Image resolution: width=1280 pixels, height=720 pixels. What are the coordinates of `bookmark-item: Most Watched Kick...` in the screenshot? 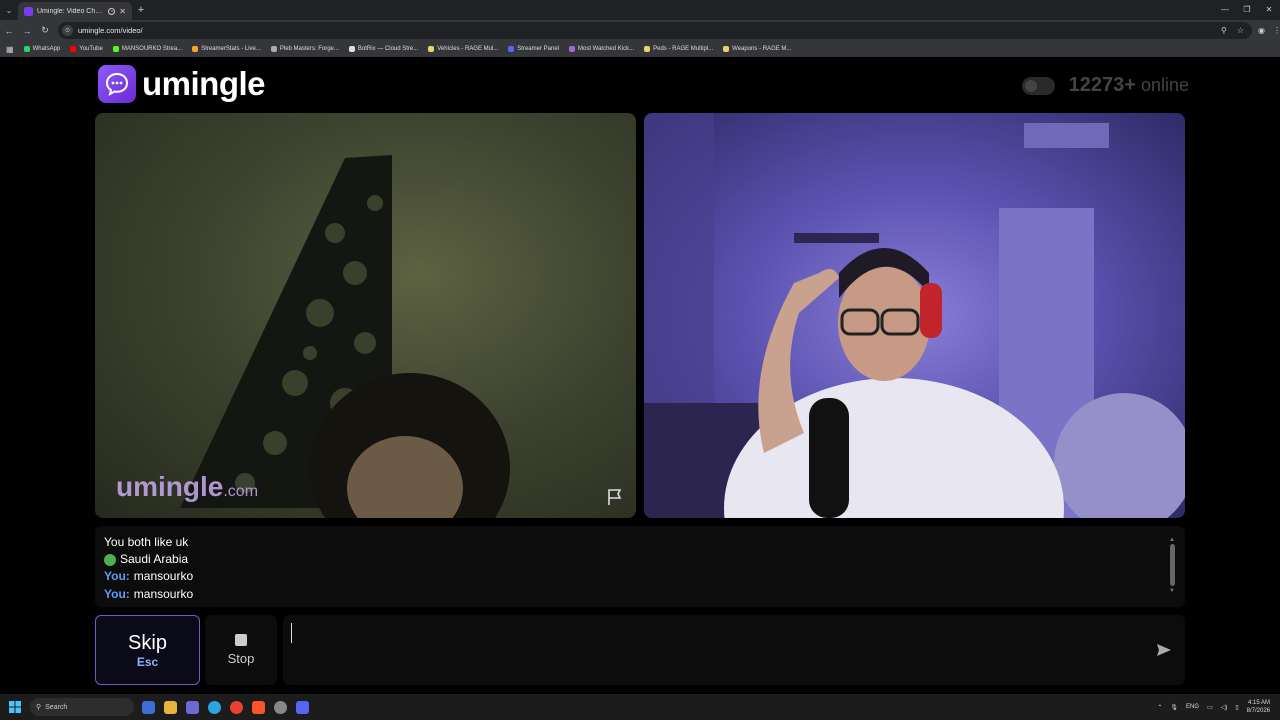 It's located at (601, 49).